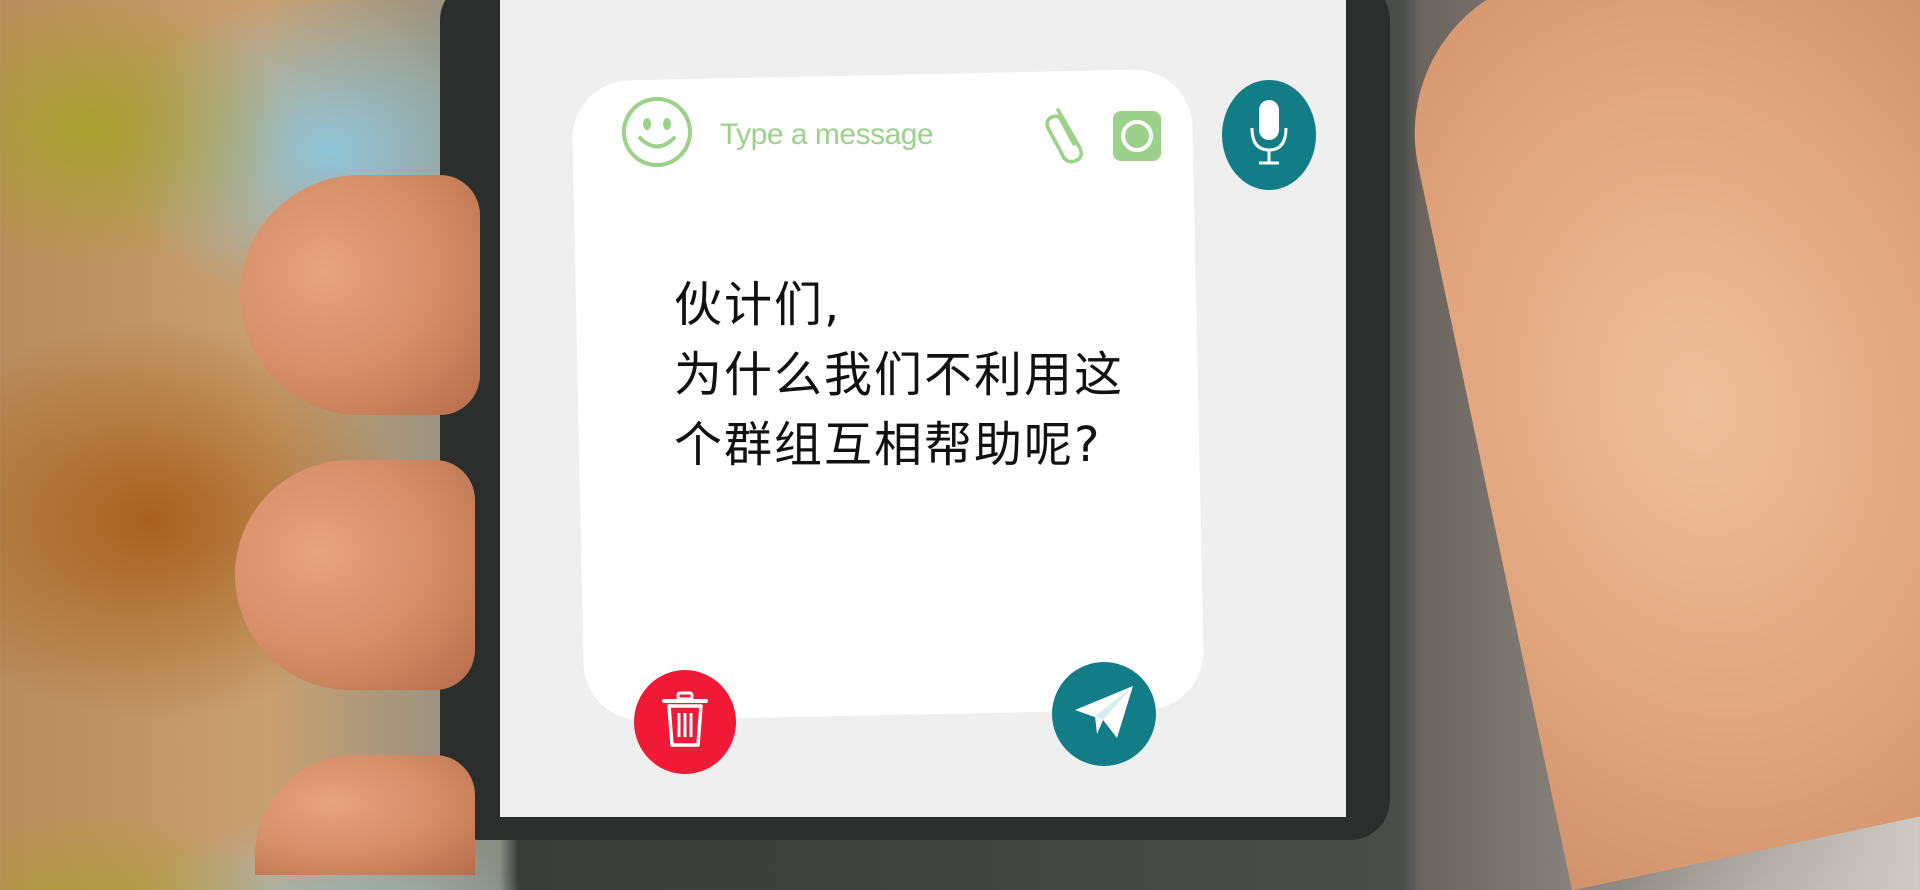 This screenshot has width=1920, height=890. I want to click on microphone-icon, so click(1269, 135).